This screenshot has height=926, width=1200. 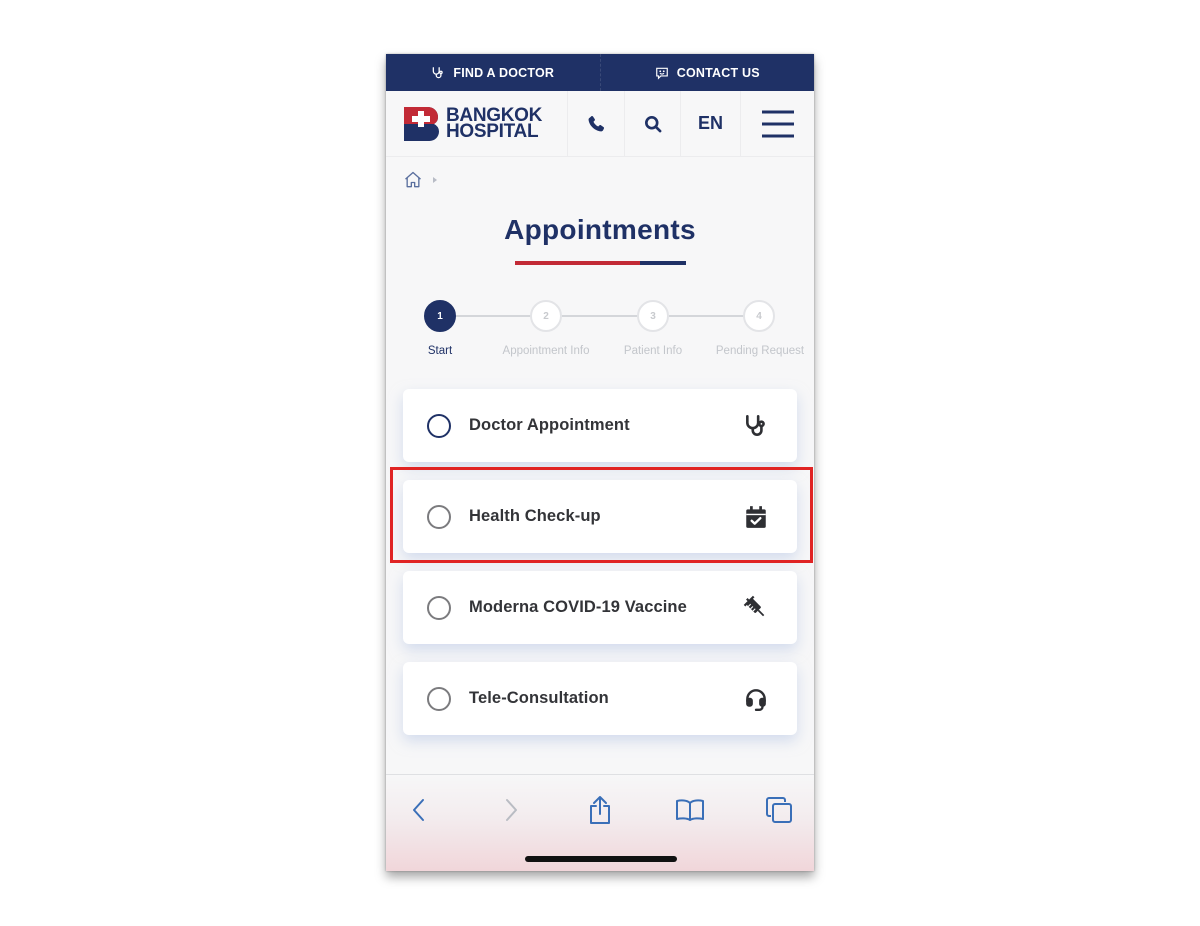 What do you see at coordinates (435, 180) in the screenshot?
I see `breadcrumb-separator` at bounding box center [435, 180].